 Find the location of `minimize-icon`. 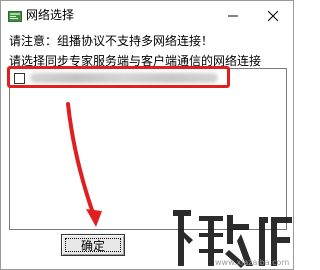

minimize-icon is located at coordinates (233, 16).